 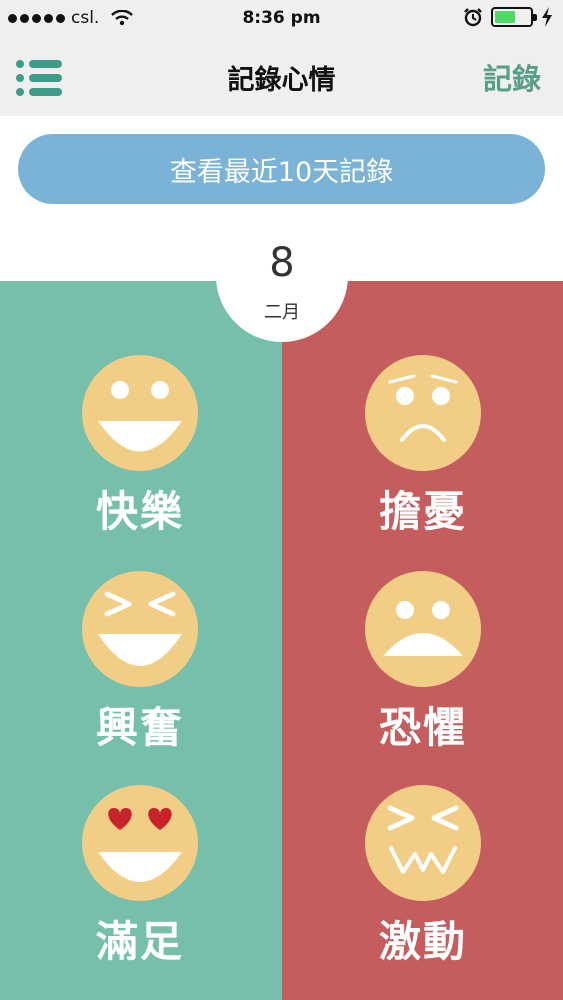 I want to click on emotion-satisfied: 滿足, so click(x=140, y=876).